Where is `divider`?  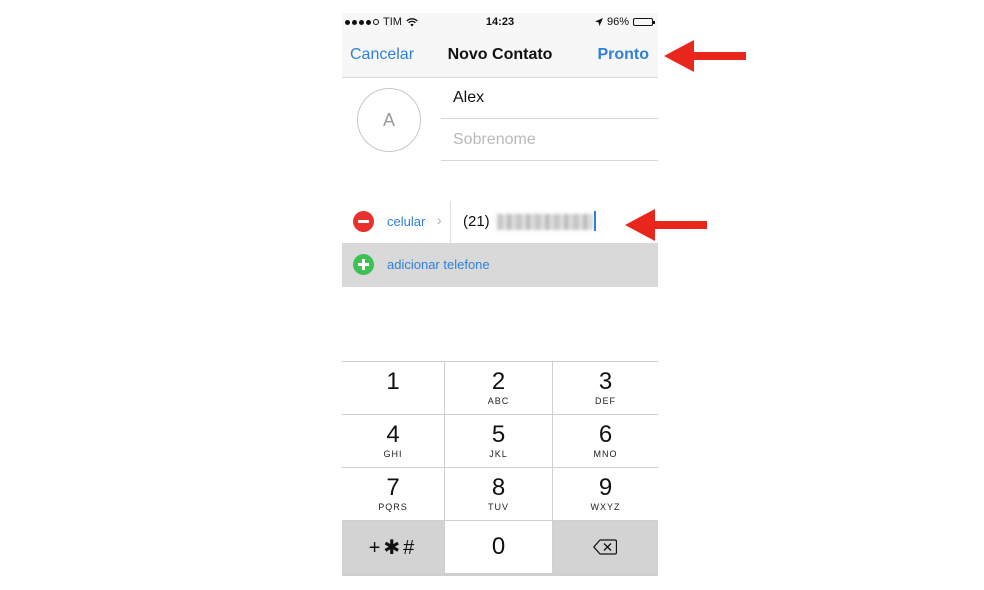 divider is located at coordinates (450, 222).